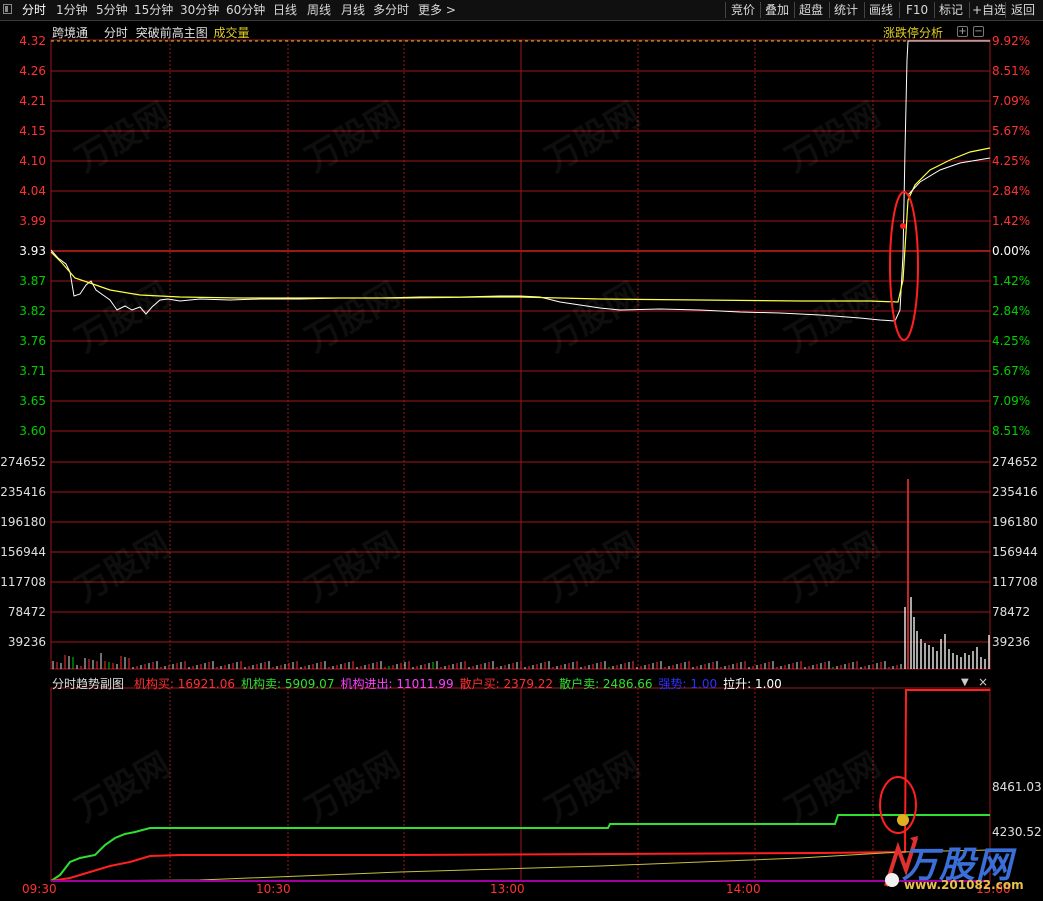 The image size is (1043, 901). I want to click on indicator-label: 机构买:, so click(153, 684).